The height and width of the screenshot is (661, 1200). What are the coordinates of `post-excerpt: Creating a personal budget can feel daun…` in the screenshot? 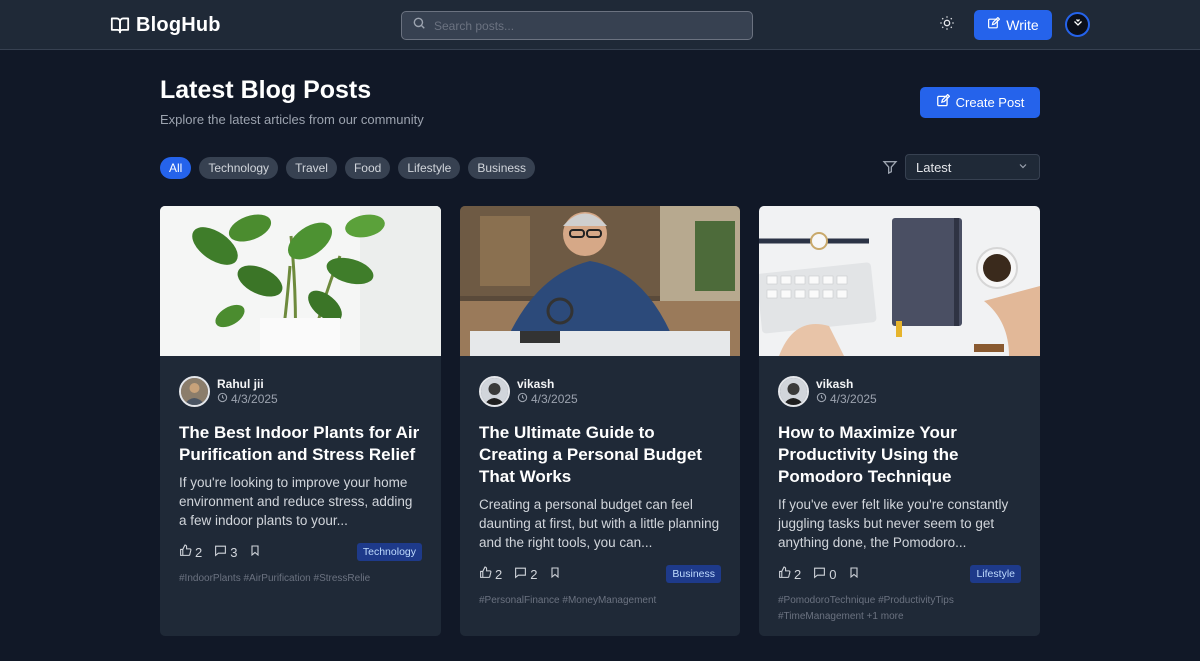 It's located at (599, 523).